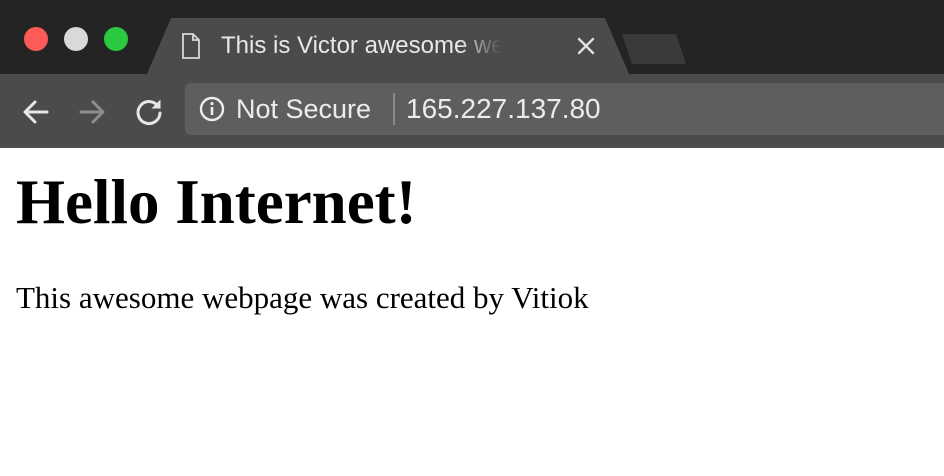 This screenshot has height=476, width=944. I want to click on address-bar: Not Secure 165.227.137.80, so click(564, 109).